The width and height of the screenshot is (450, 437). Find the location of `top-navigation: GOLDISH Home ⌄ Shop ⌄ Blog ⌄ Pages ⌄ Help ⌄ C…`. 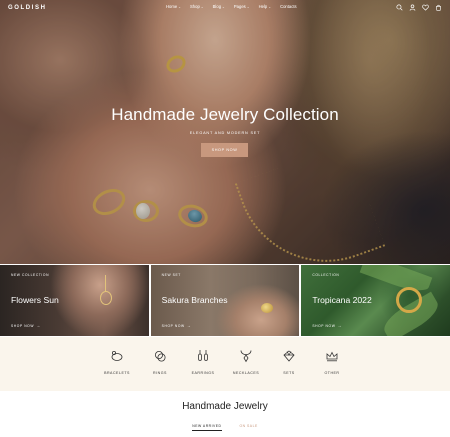

top-navigation: GOLDISH Home ⌄ Shop ⌄ Blog ⌄ Pages ⌄ Help ⌄ C… is located at coordinates (225, 8).